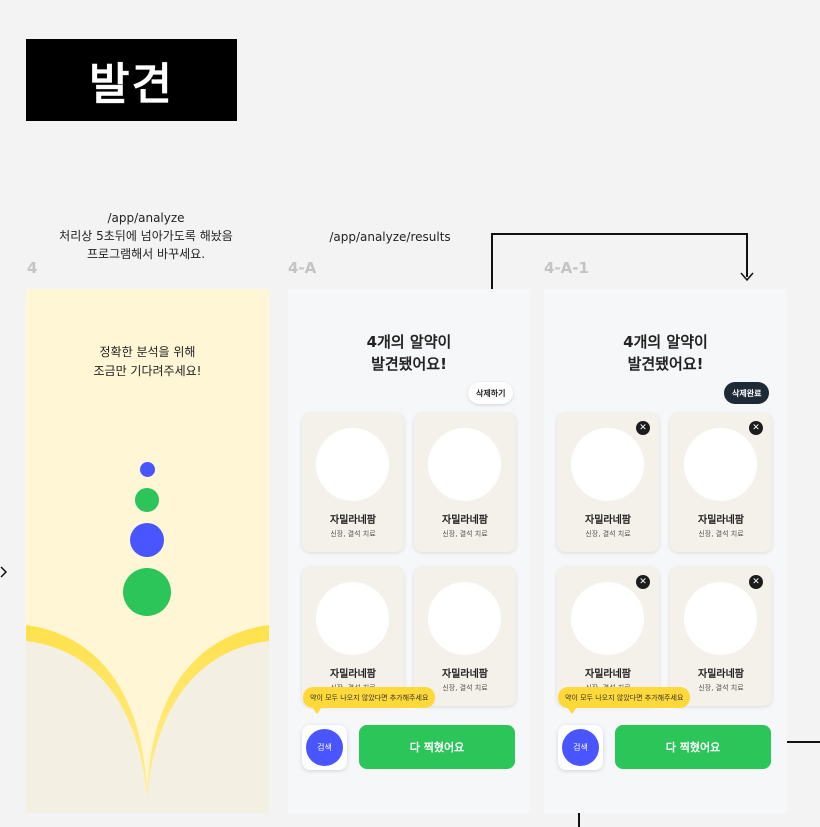  I want to click on analyze-note-line1: 처리상 5초뒤에 넘아가도록 해놨음, so click(146, 236).